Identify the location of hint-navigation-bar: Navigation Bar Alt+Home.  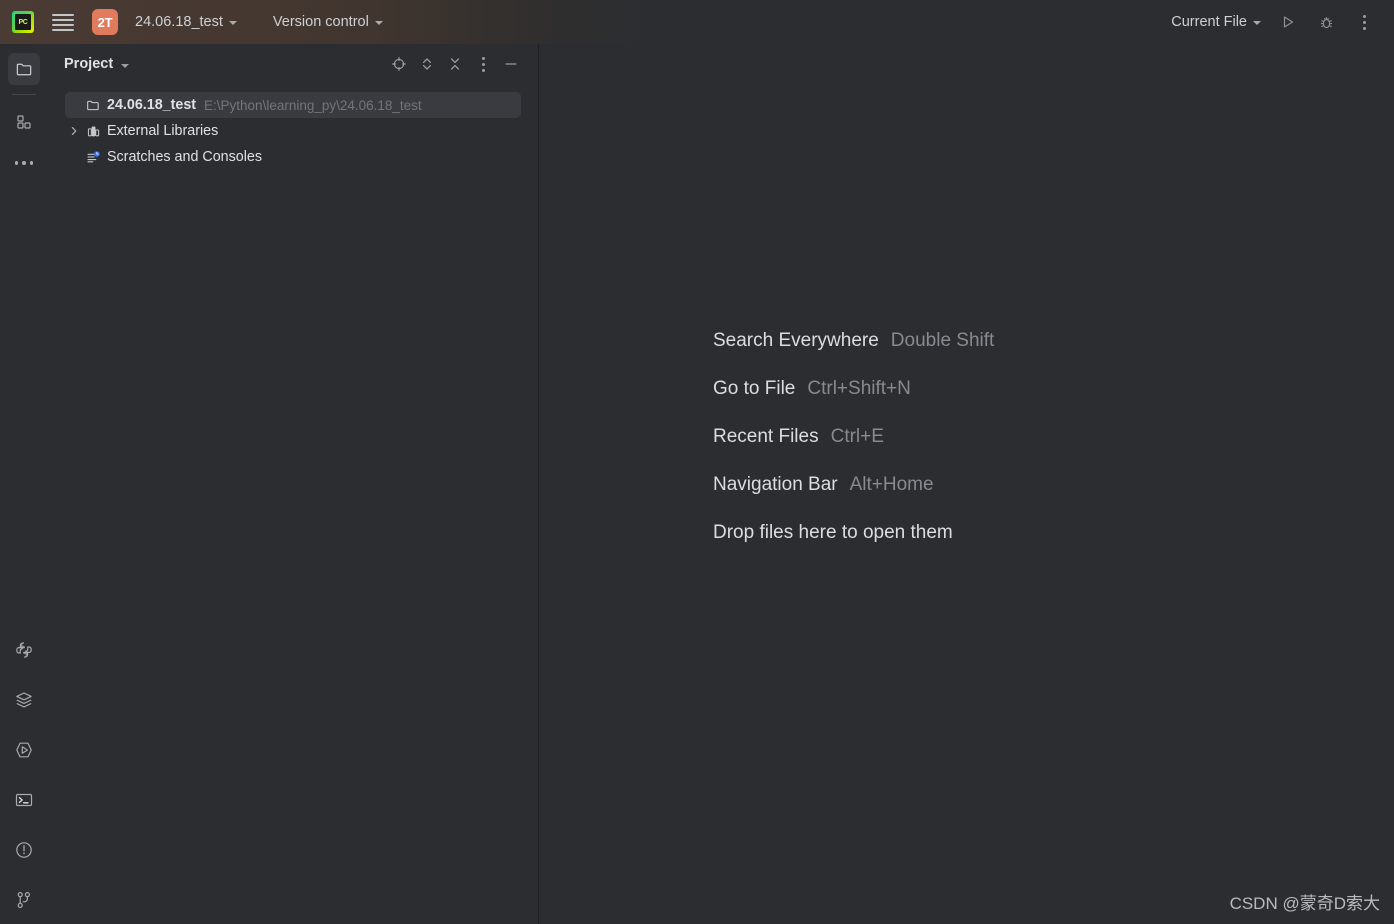
(853, 485).